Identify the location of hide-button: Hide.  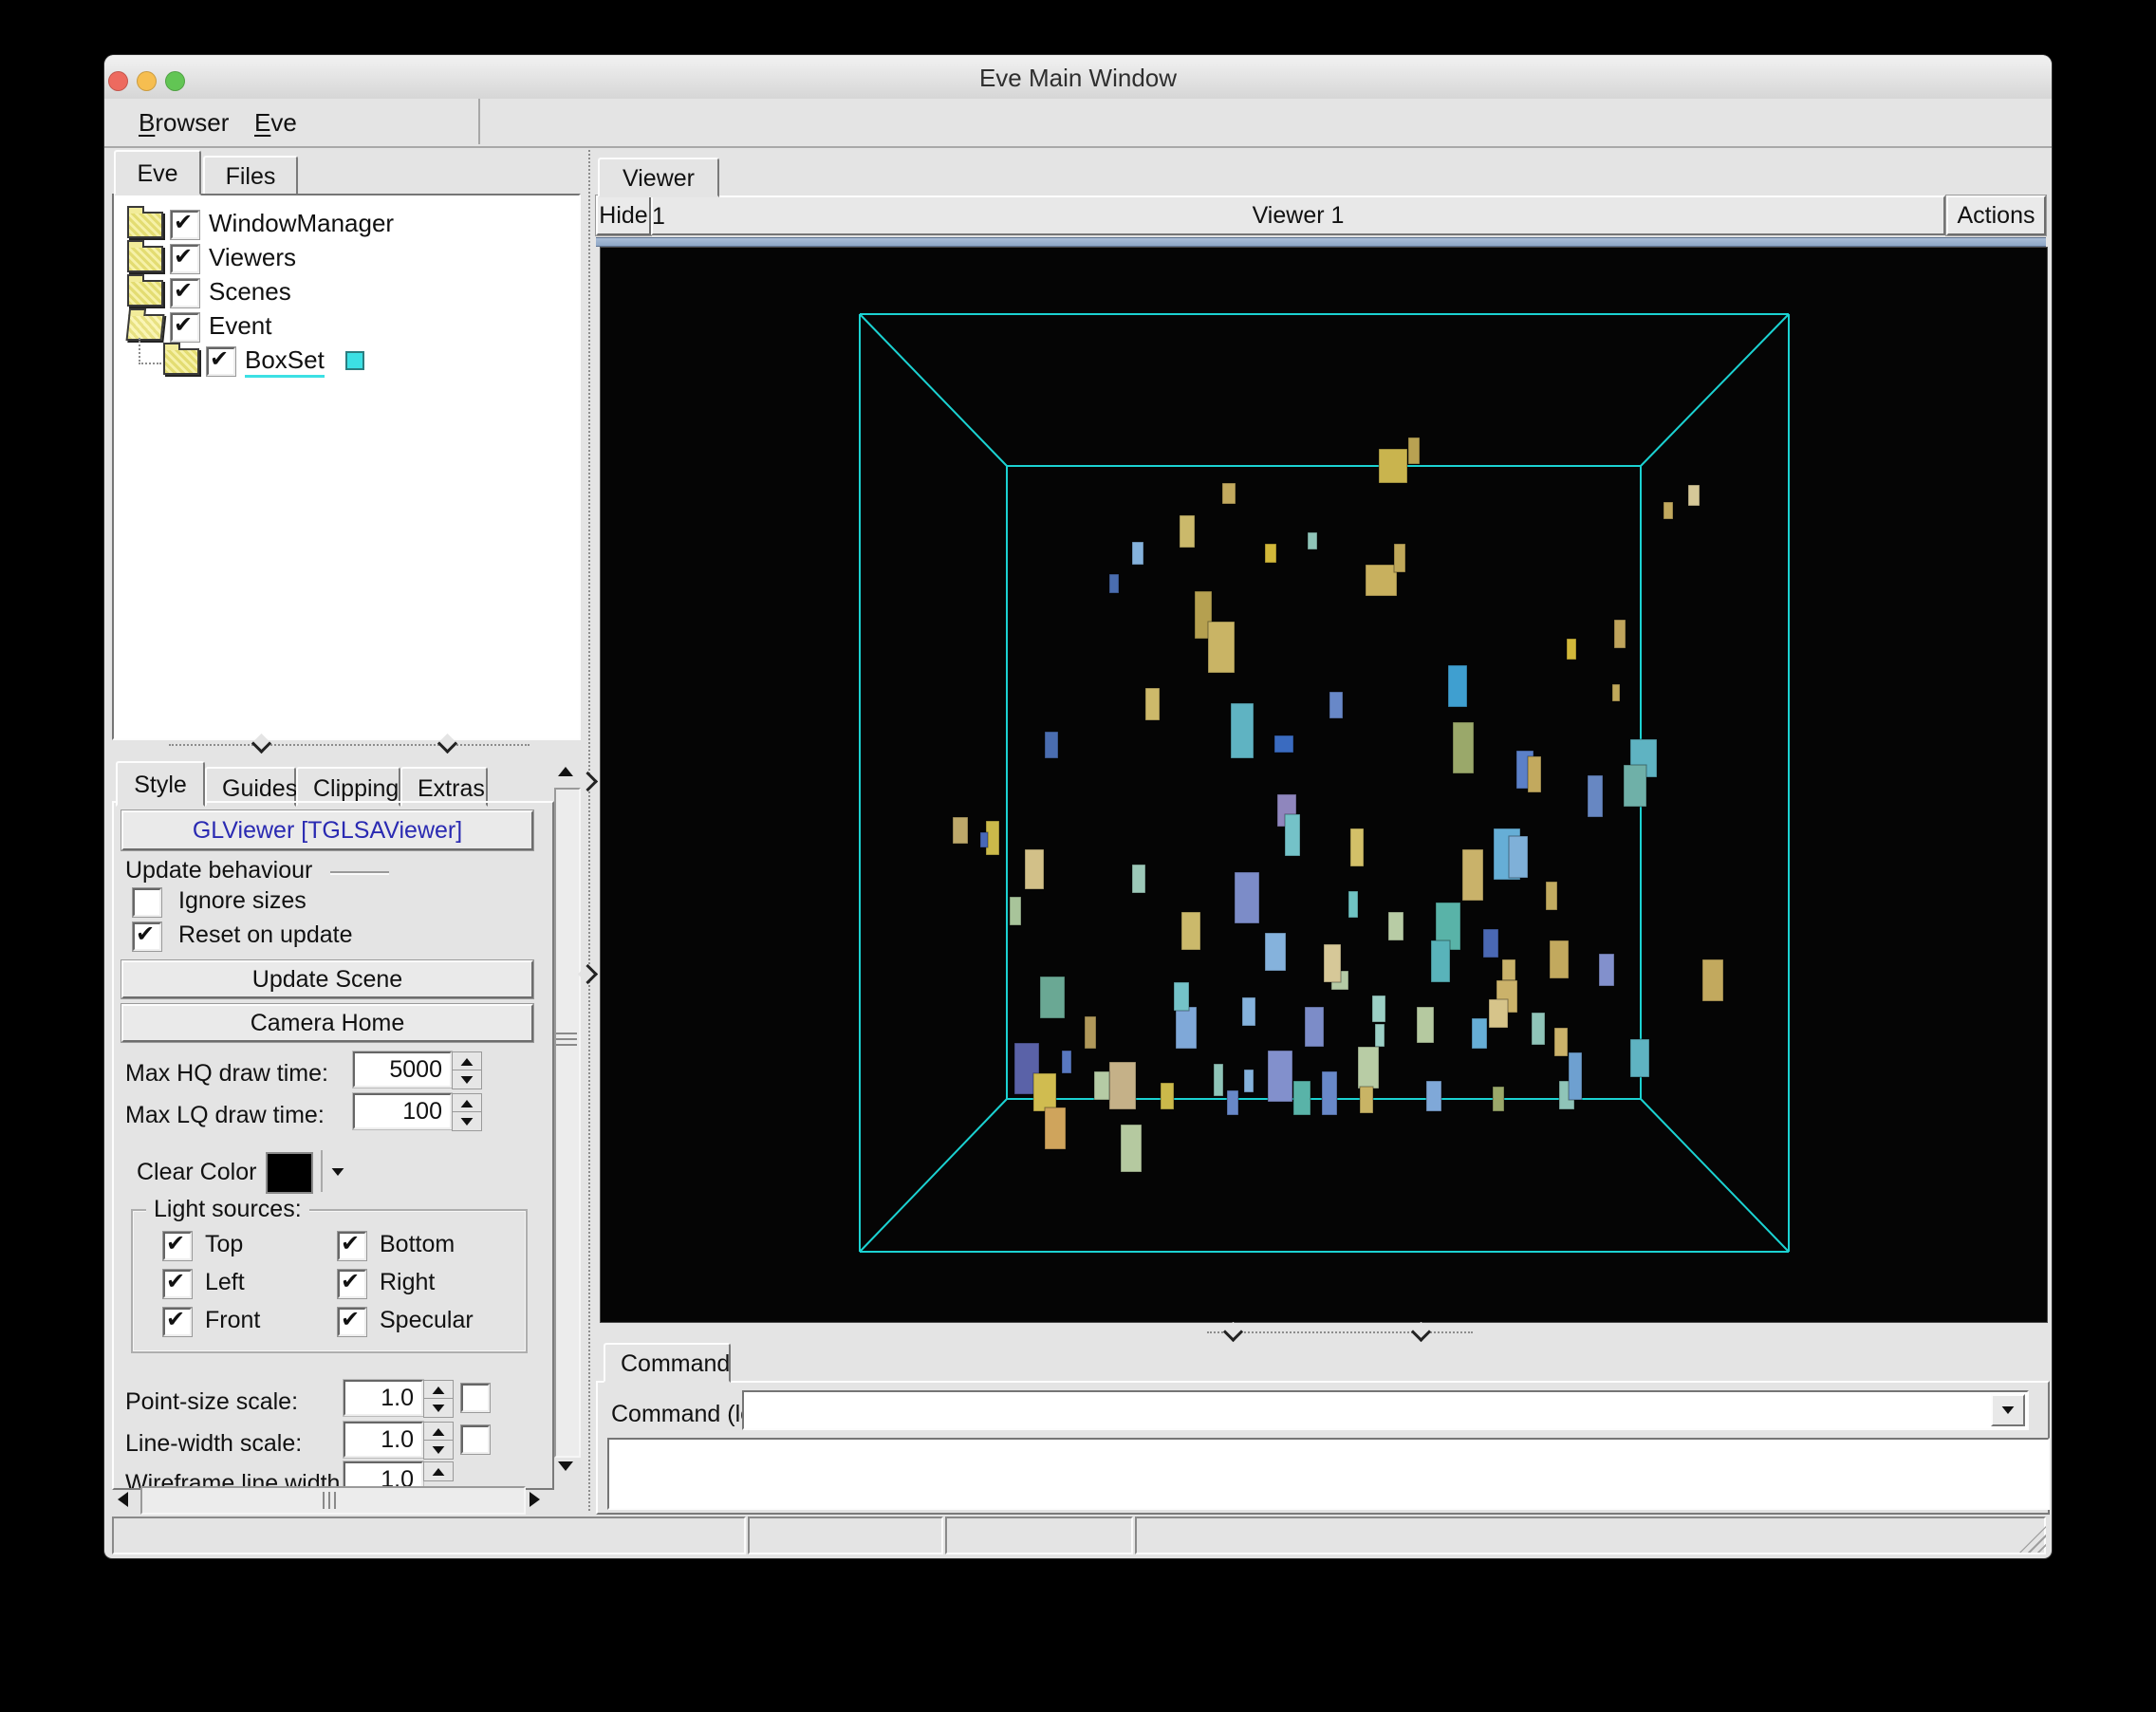
(623, 215).